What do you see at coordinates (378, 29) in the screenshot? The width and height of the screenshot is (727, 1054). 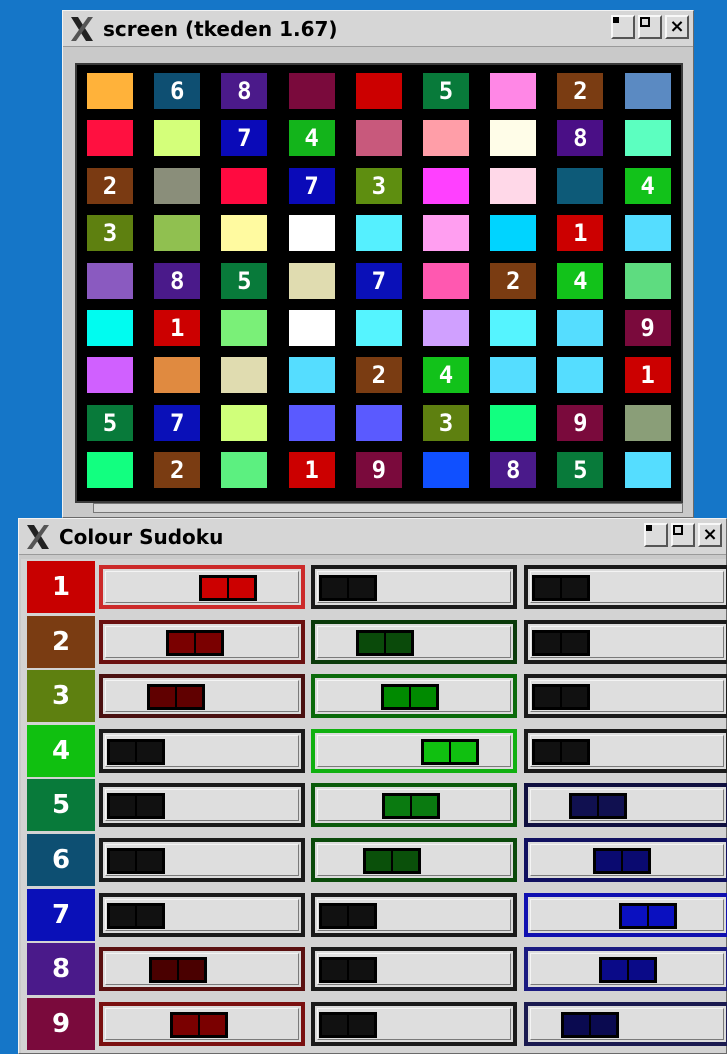 I see `screen-titlebar: screen (tkeden 1.67) ×` at bounding box center [378, 29].